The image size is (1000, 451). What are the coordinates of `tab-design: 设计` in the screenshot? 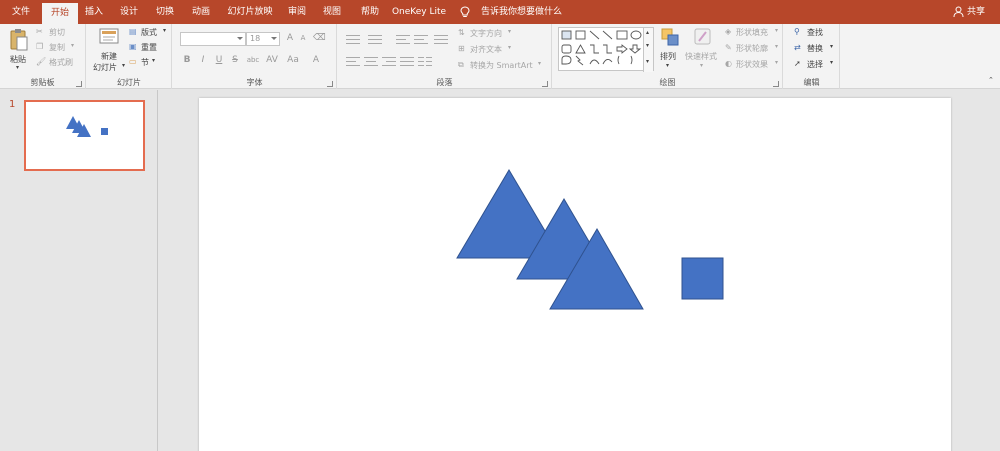 It's located at (129, 12).